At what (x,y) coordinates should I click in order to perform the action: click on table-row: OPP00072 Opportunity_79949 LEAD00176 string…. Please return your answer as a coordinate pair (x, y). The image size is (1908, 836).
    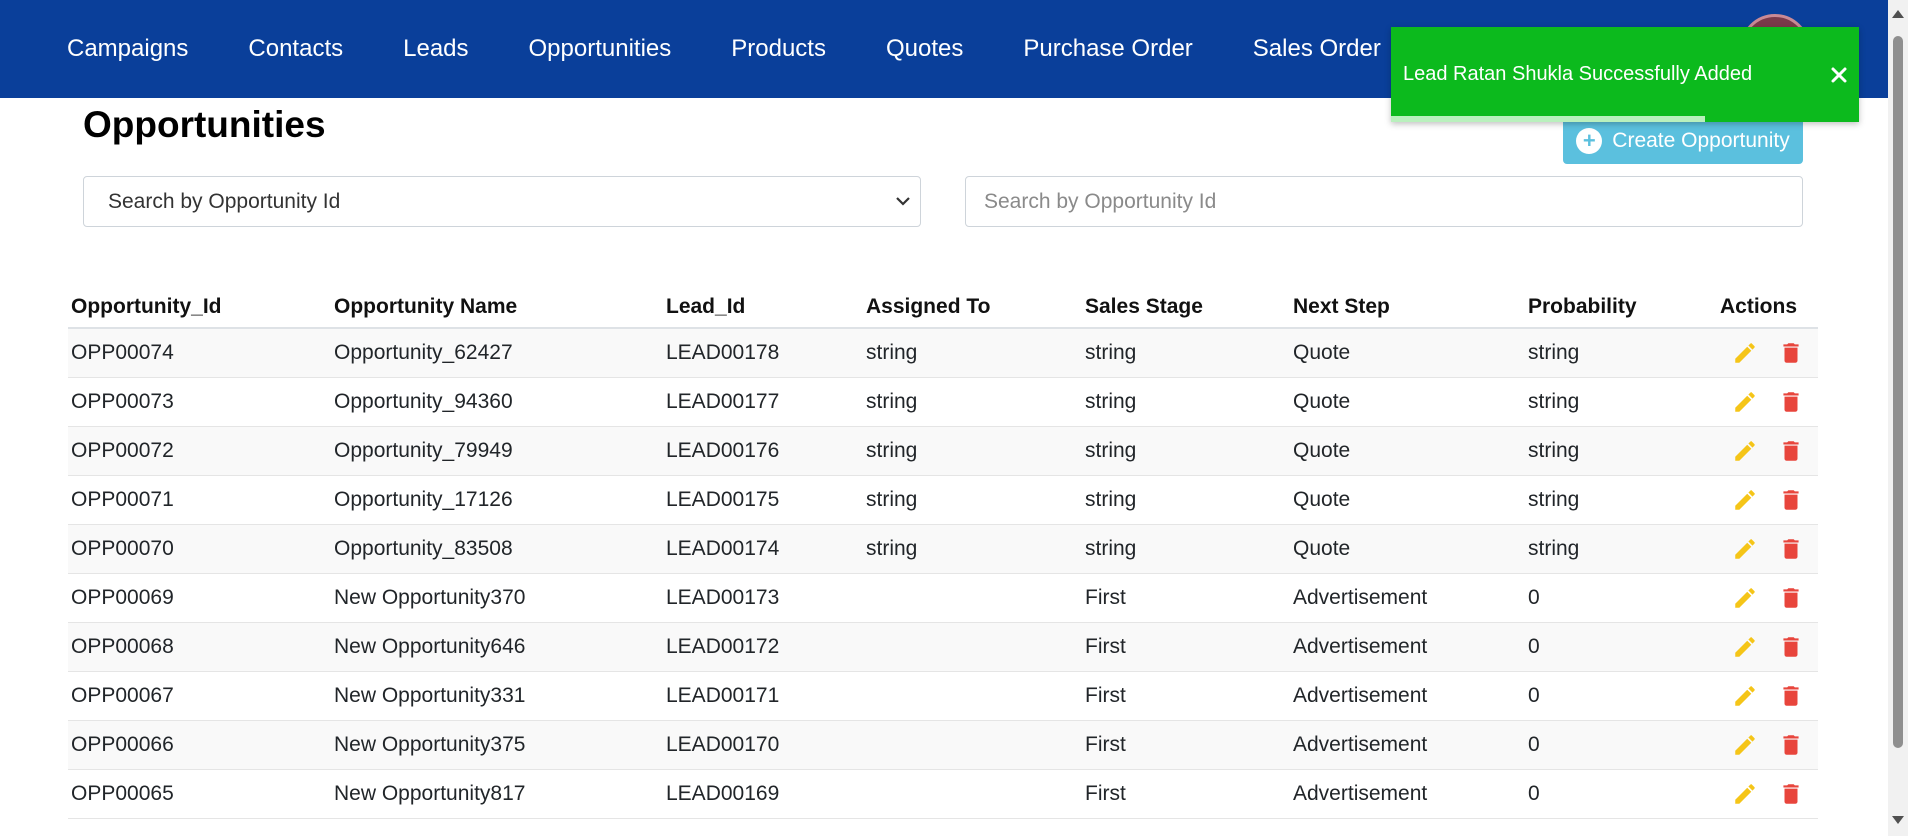
    Looking at the image, I should click on (943, 451).